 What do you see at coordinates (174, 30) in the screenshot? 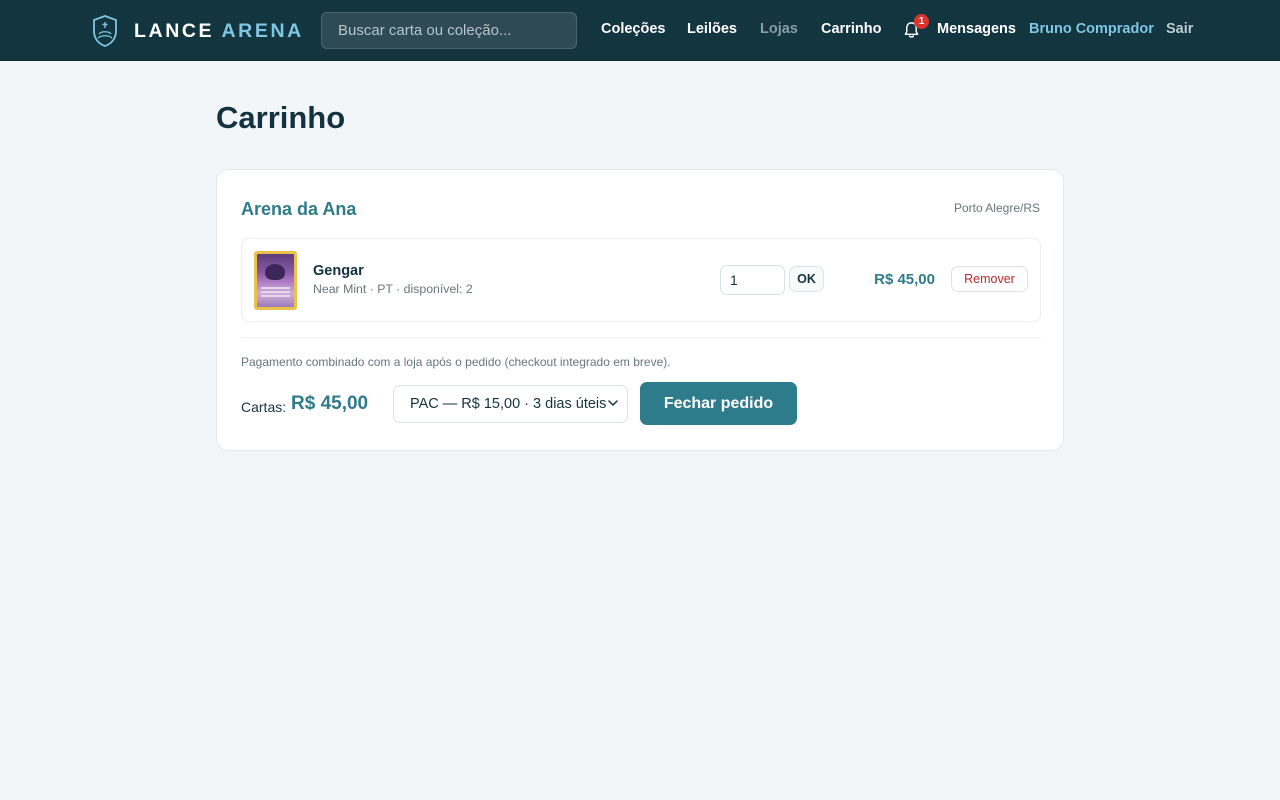
I see `brand-name-part1: LANCE` at bounding box center [174, 30].